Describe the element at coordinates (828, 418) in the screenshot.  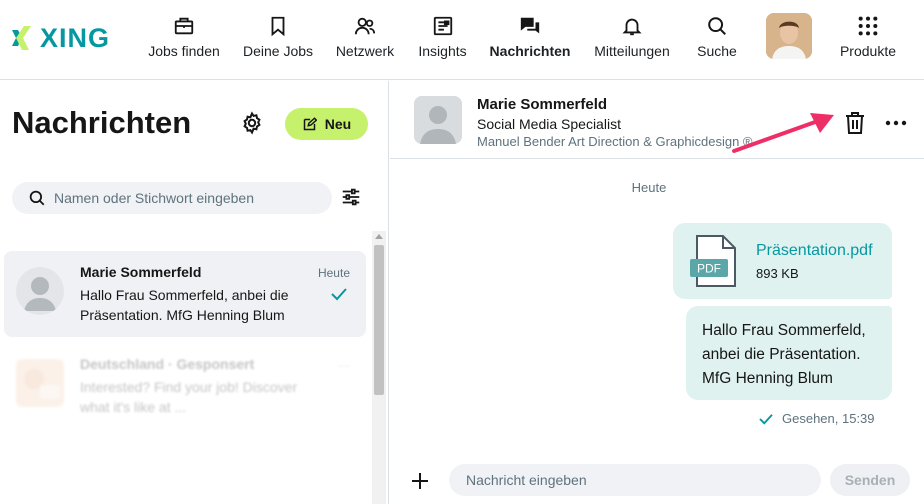
I see `seen-status-text: Gesehen, 15:39` at that location.